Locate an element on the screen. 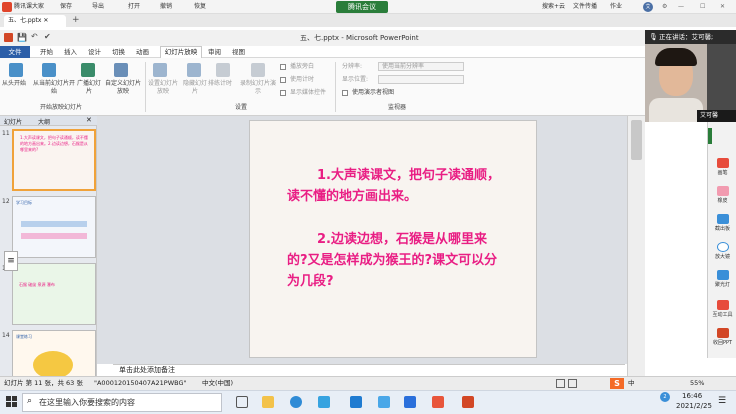  toolbar-redo-button: 恢复 is located at coordinates (200, 7).